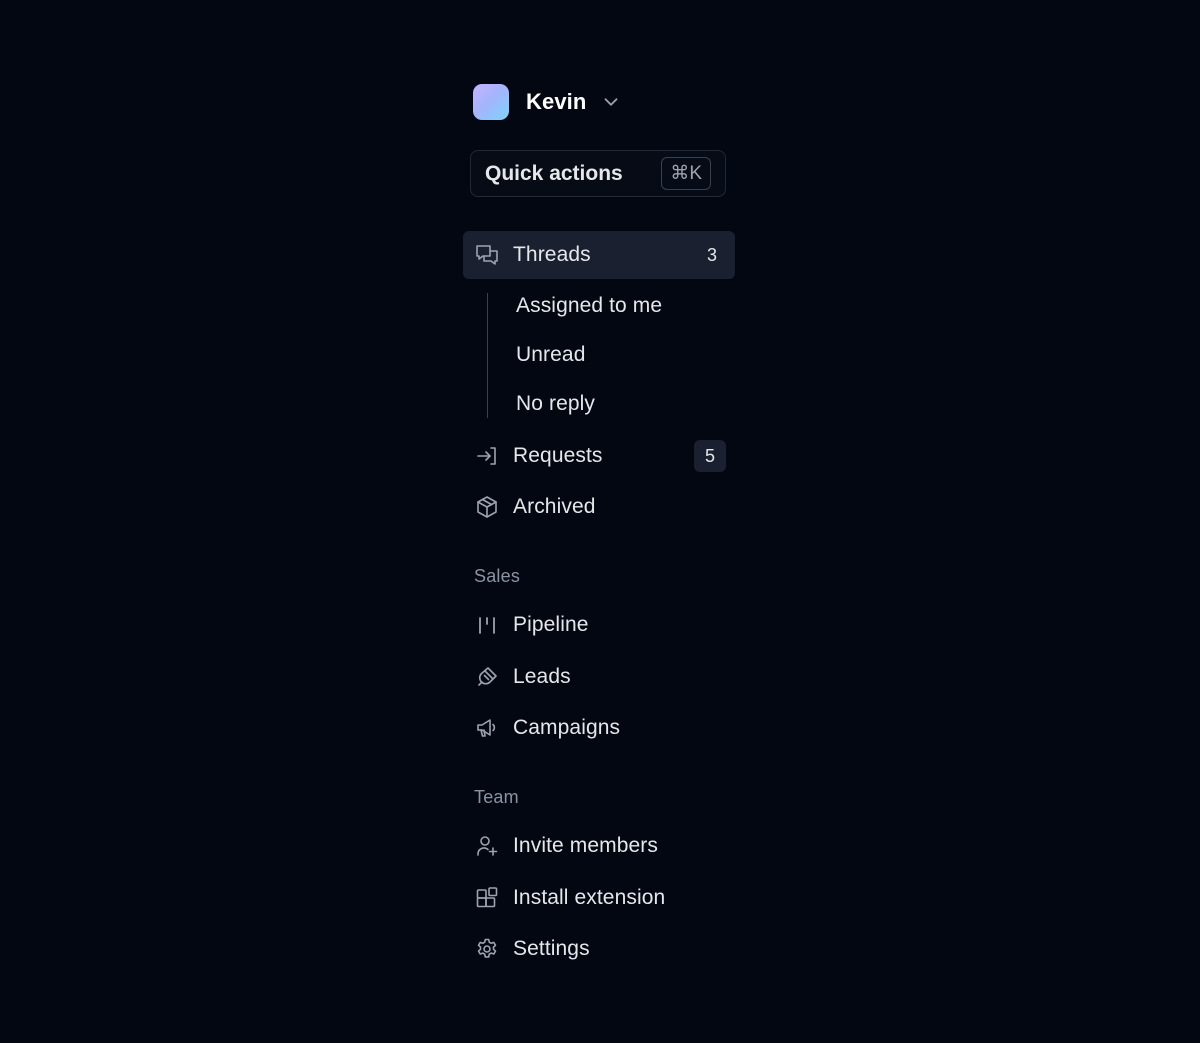  What do you see at coordinates (613, 404) in the screenshot?
I see `subnav-item-no-reply: No reply` at bounding box center [613, 404].